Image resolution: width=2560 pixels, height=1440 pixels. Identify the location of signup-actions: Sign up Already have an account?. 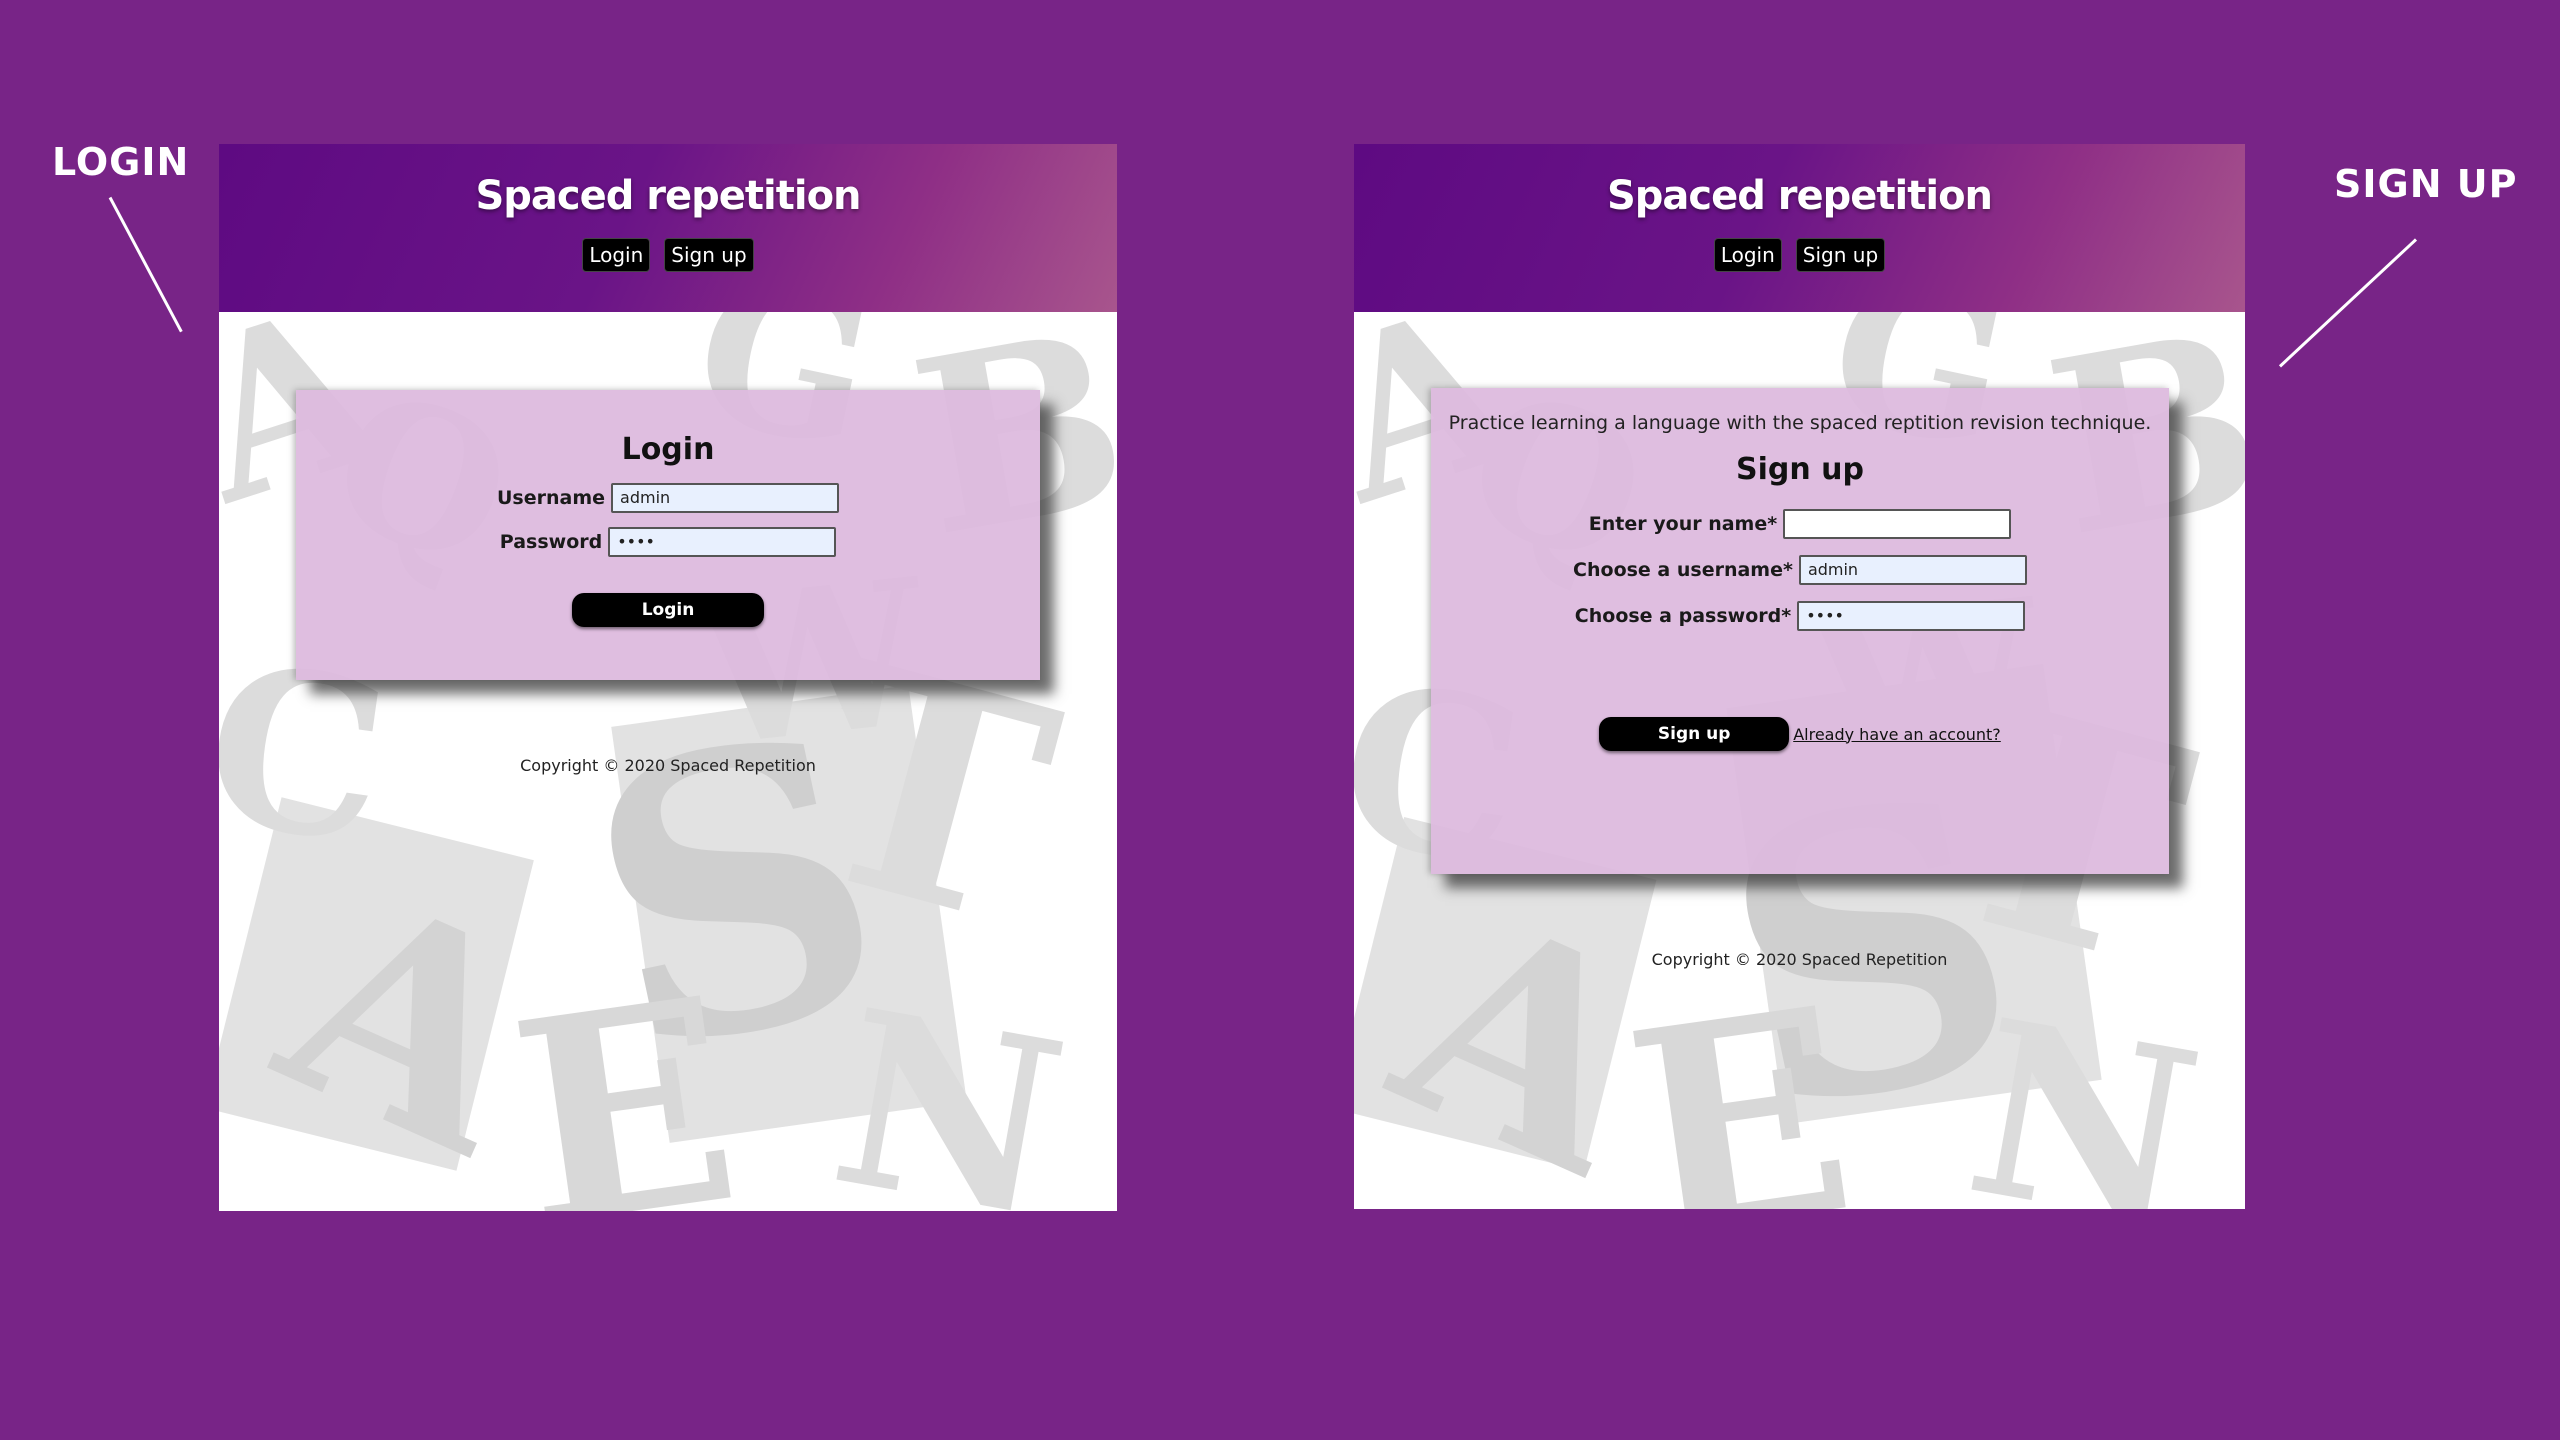
(1800, 734).